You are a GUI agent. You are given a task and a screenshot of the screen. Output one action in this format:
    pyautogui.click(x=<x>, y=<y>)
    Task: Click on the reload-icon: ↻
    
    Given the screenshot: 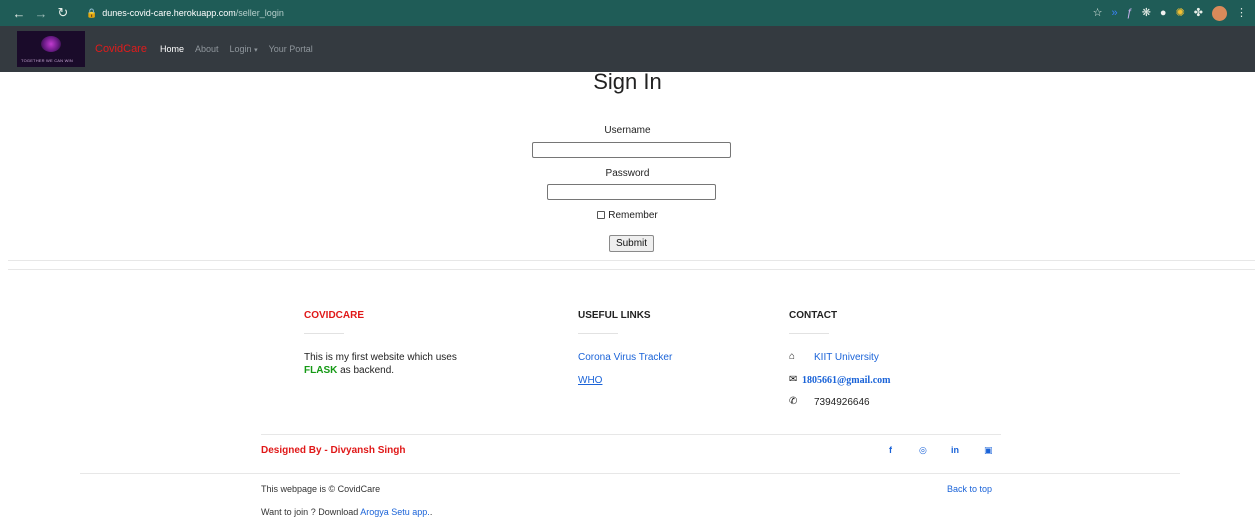 What is the action you would take?
    pyautogui.click(x=63, y=13)
    